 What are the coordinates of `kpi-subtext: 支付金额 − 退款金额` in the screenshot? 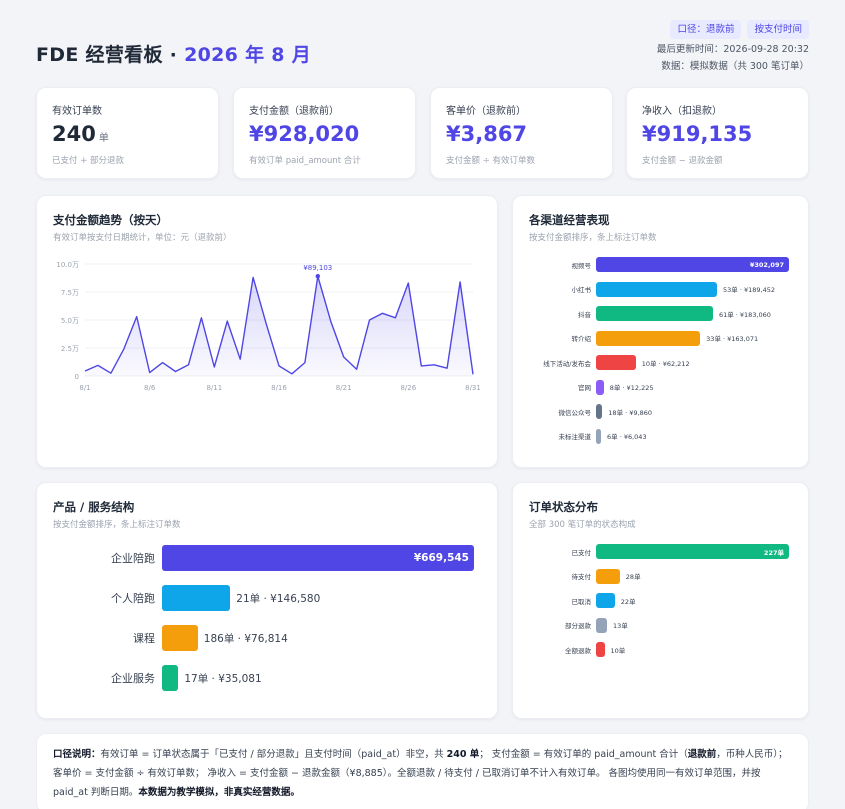 It's located at (682, 161).